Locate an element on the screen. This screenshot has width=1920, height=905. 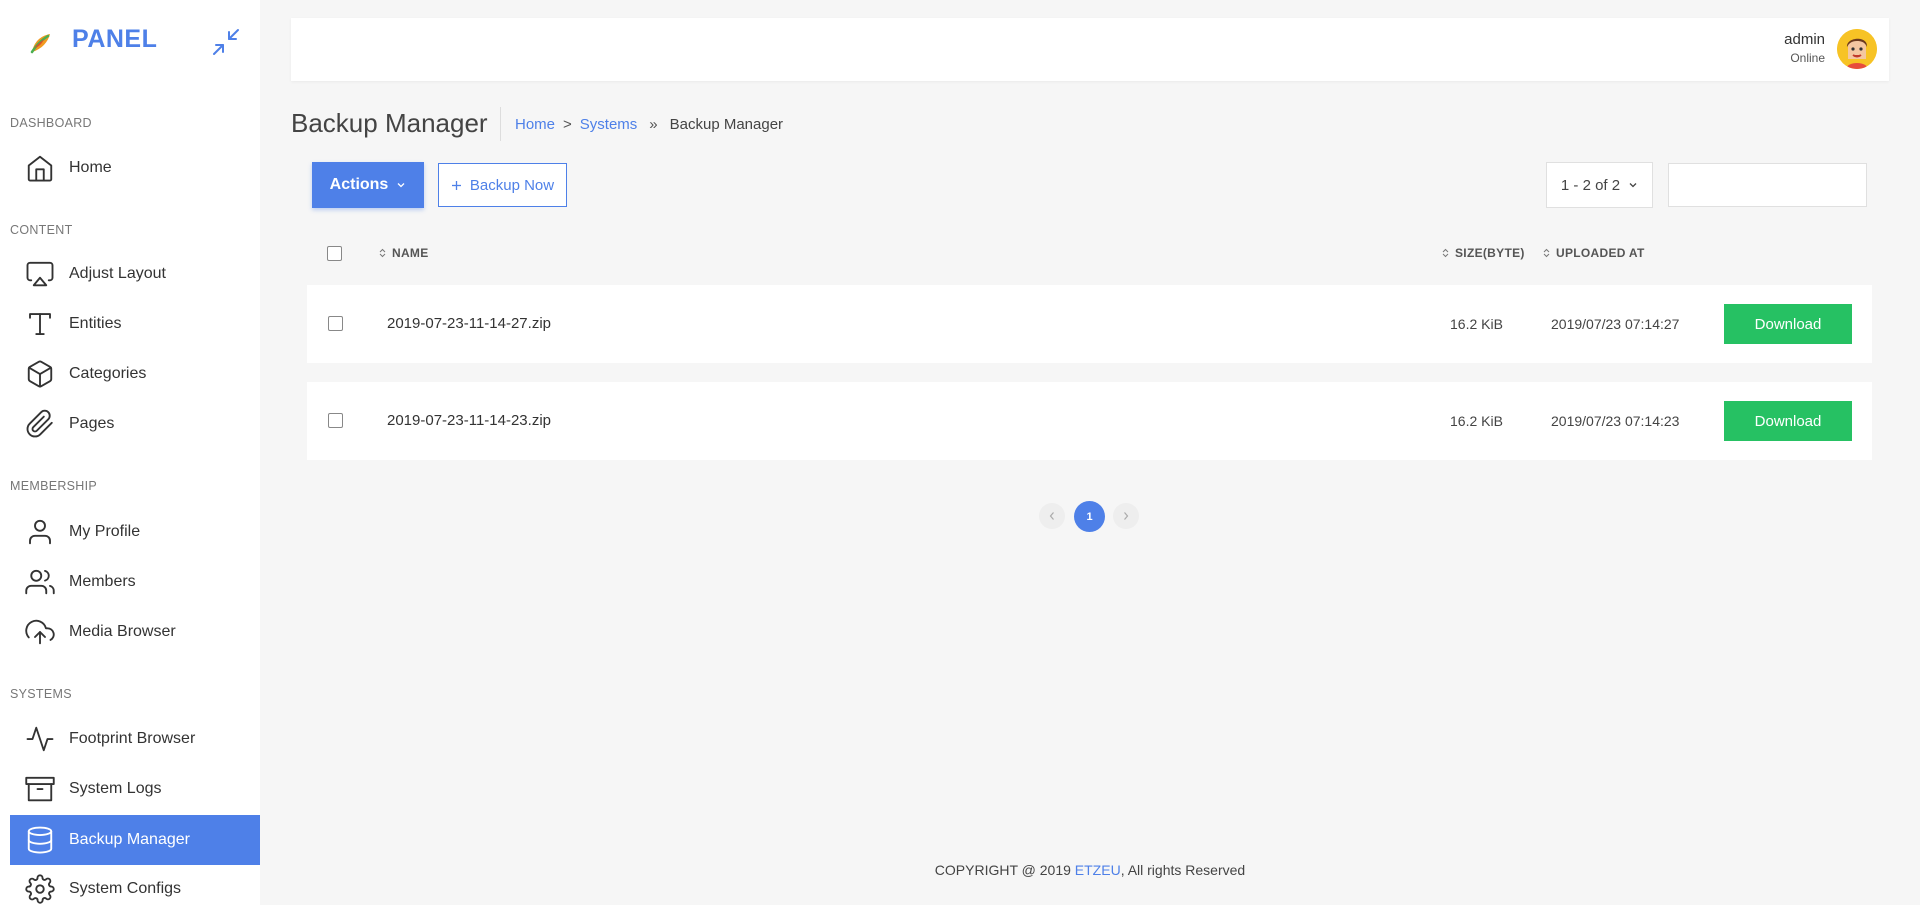
footer-copyright-prefix: COPYRIGHT @ 2019 is located at coordinates (1004, 870).